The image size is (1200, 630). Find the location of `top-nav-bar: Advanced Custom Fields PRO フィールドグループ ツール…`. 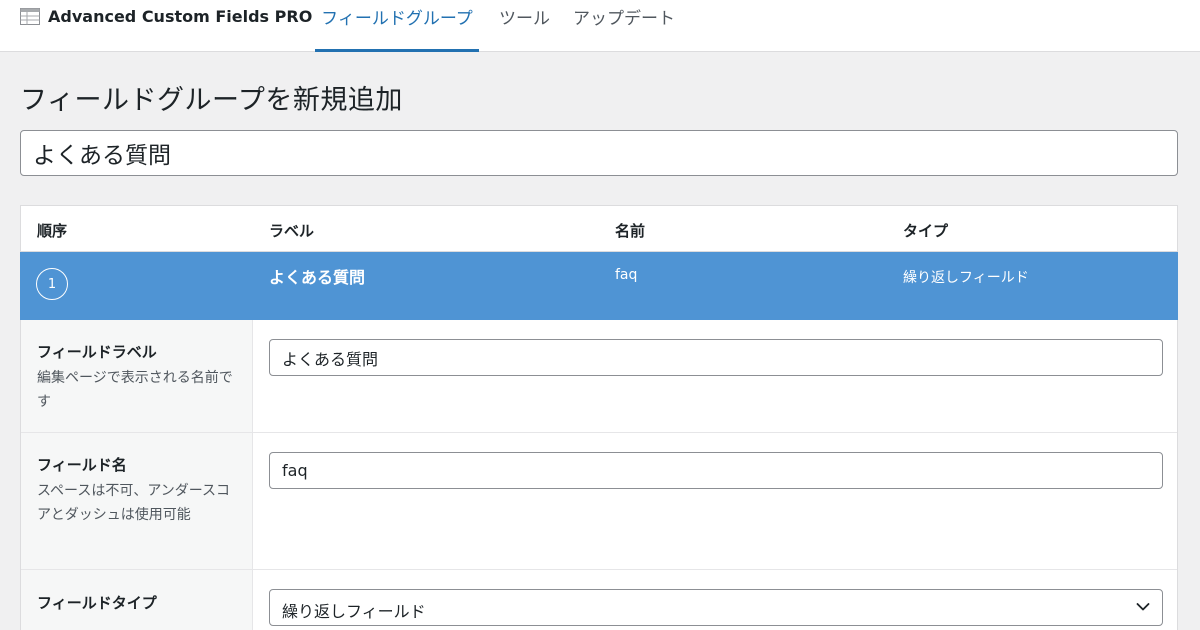

top-nav-bar: Advanced Custom Fields PRO フィールドグループ ツール… is located at coordinates (600, 26).